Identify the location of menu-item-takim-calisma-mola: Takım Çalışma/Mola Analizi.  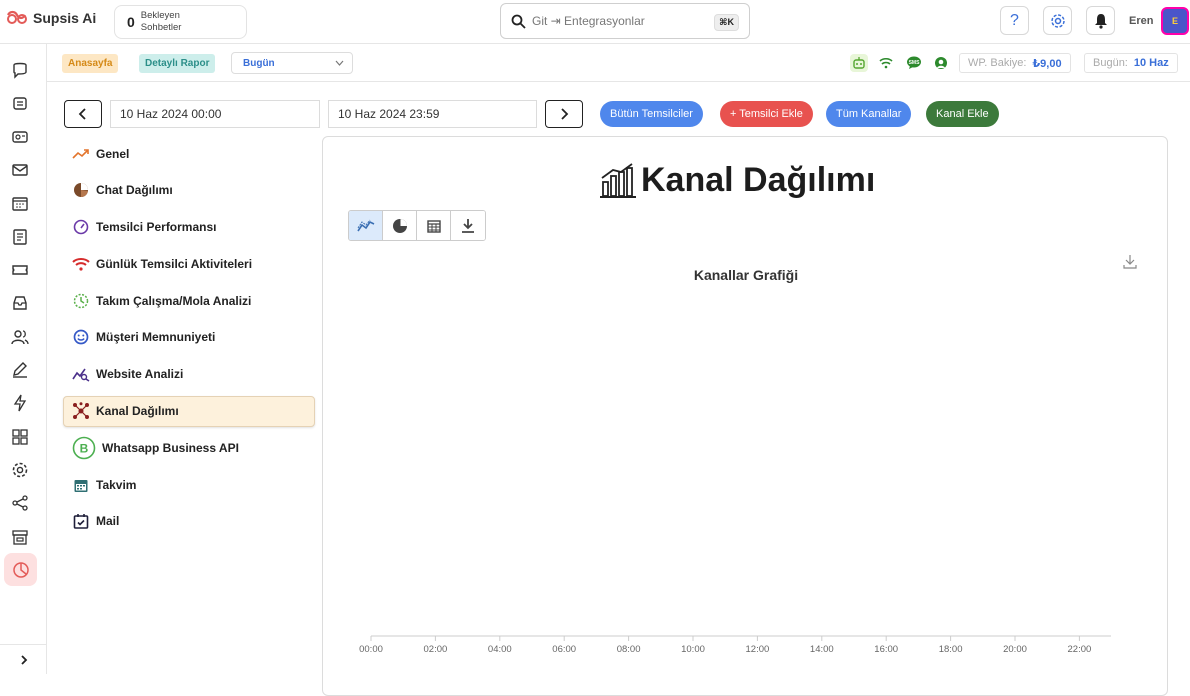
(189, 300).